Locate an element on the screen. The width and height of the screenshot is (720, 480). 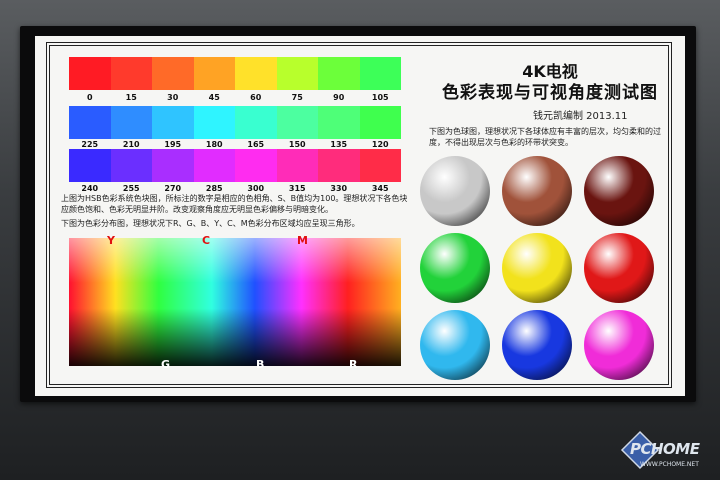
hue-label: 255 is located at coordinates (131, 188).